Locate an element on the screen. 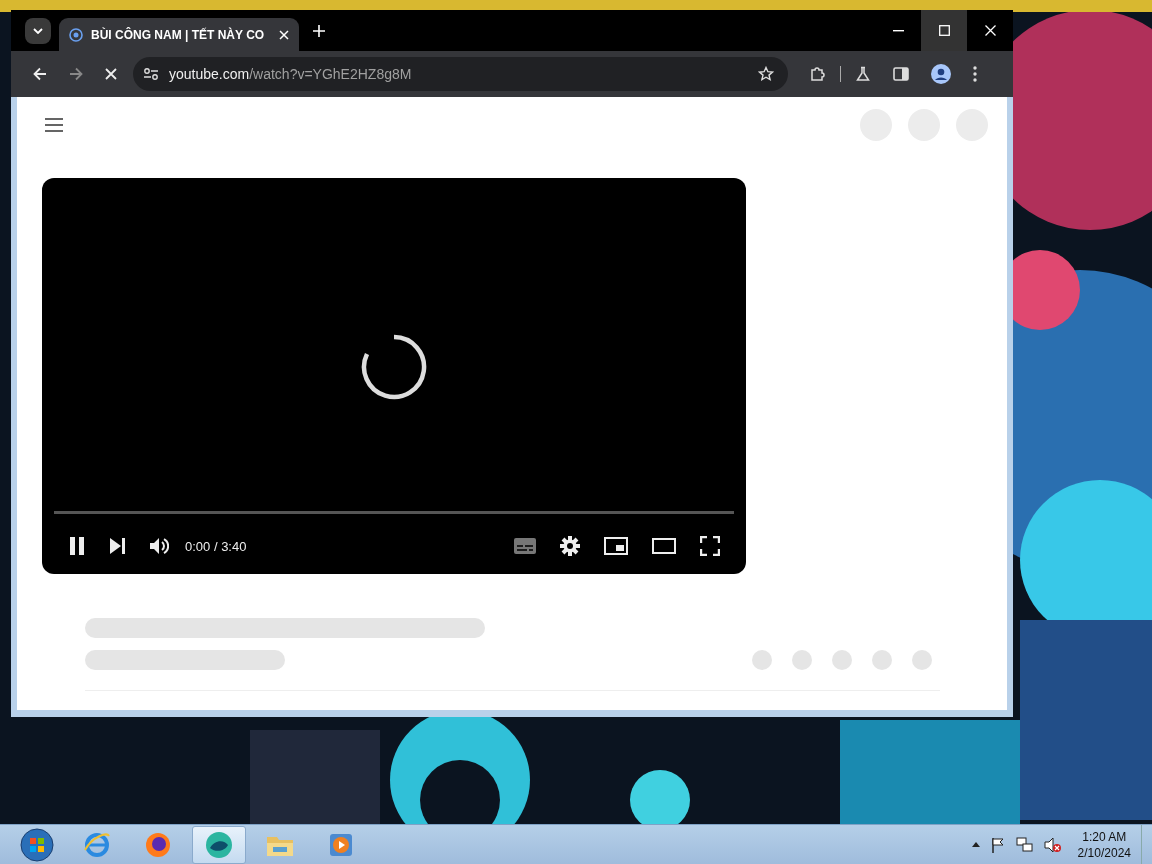 This screenshot has width=1152, height=864. maximize-icon is located at coordinates (944, 30).